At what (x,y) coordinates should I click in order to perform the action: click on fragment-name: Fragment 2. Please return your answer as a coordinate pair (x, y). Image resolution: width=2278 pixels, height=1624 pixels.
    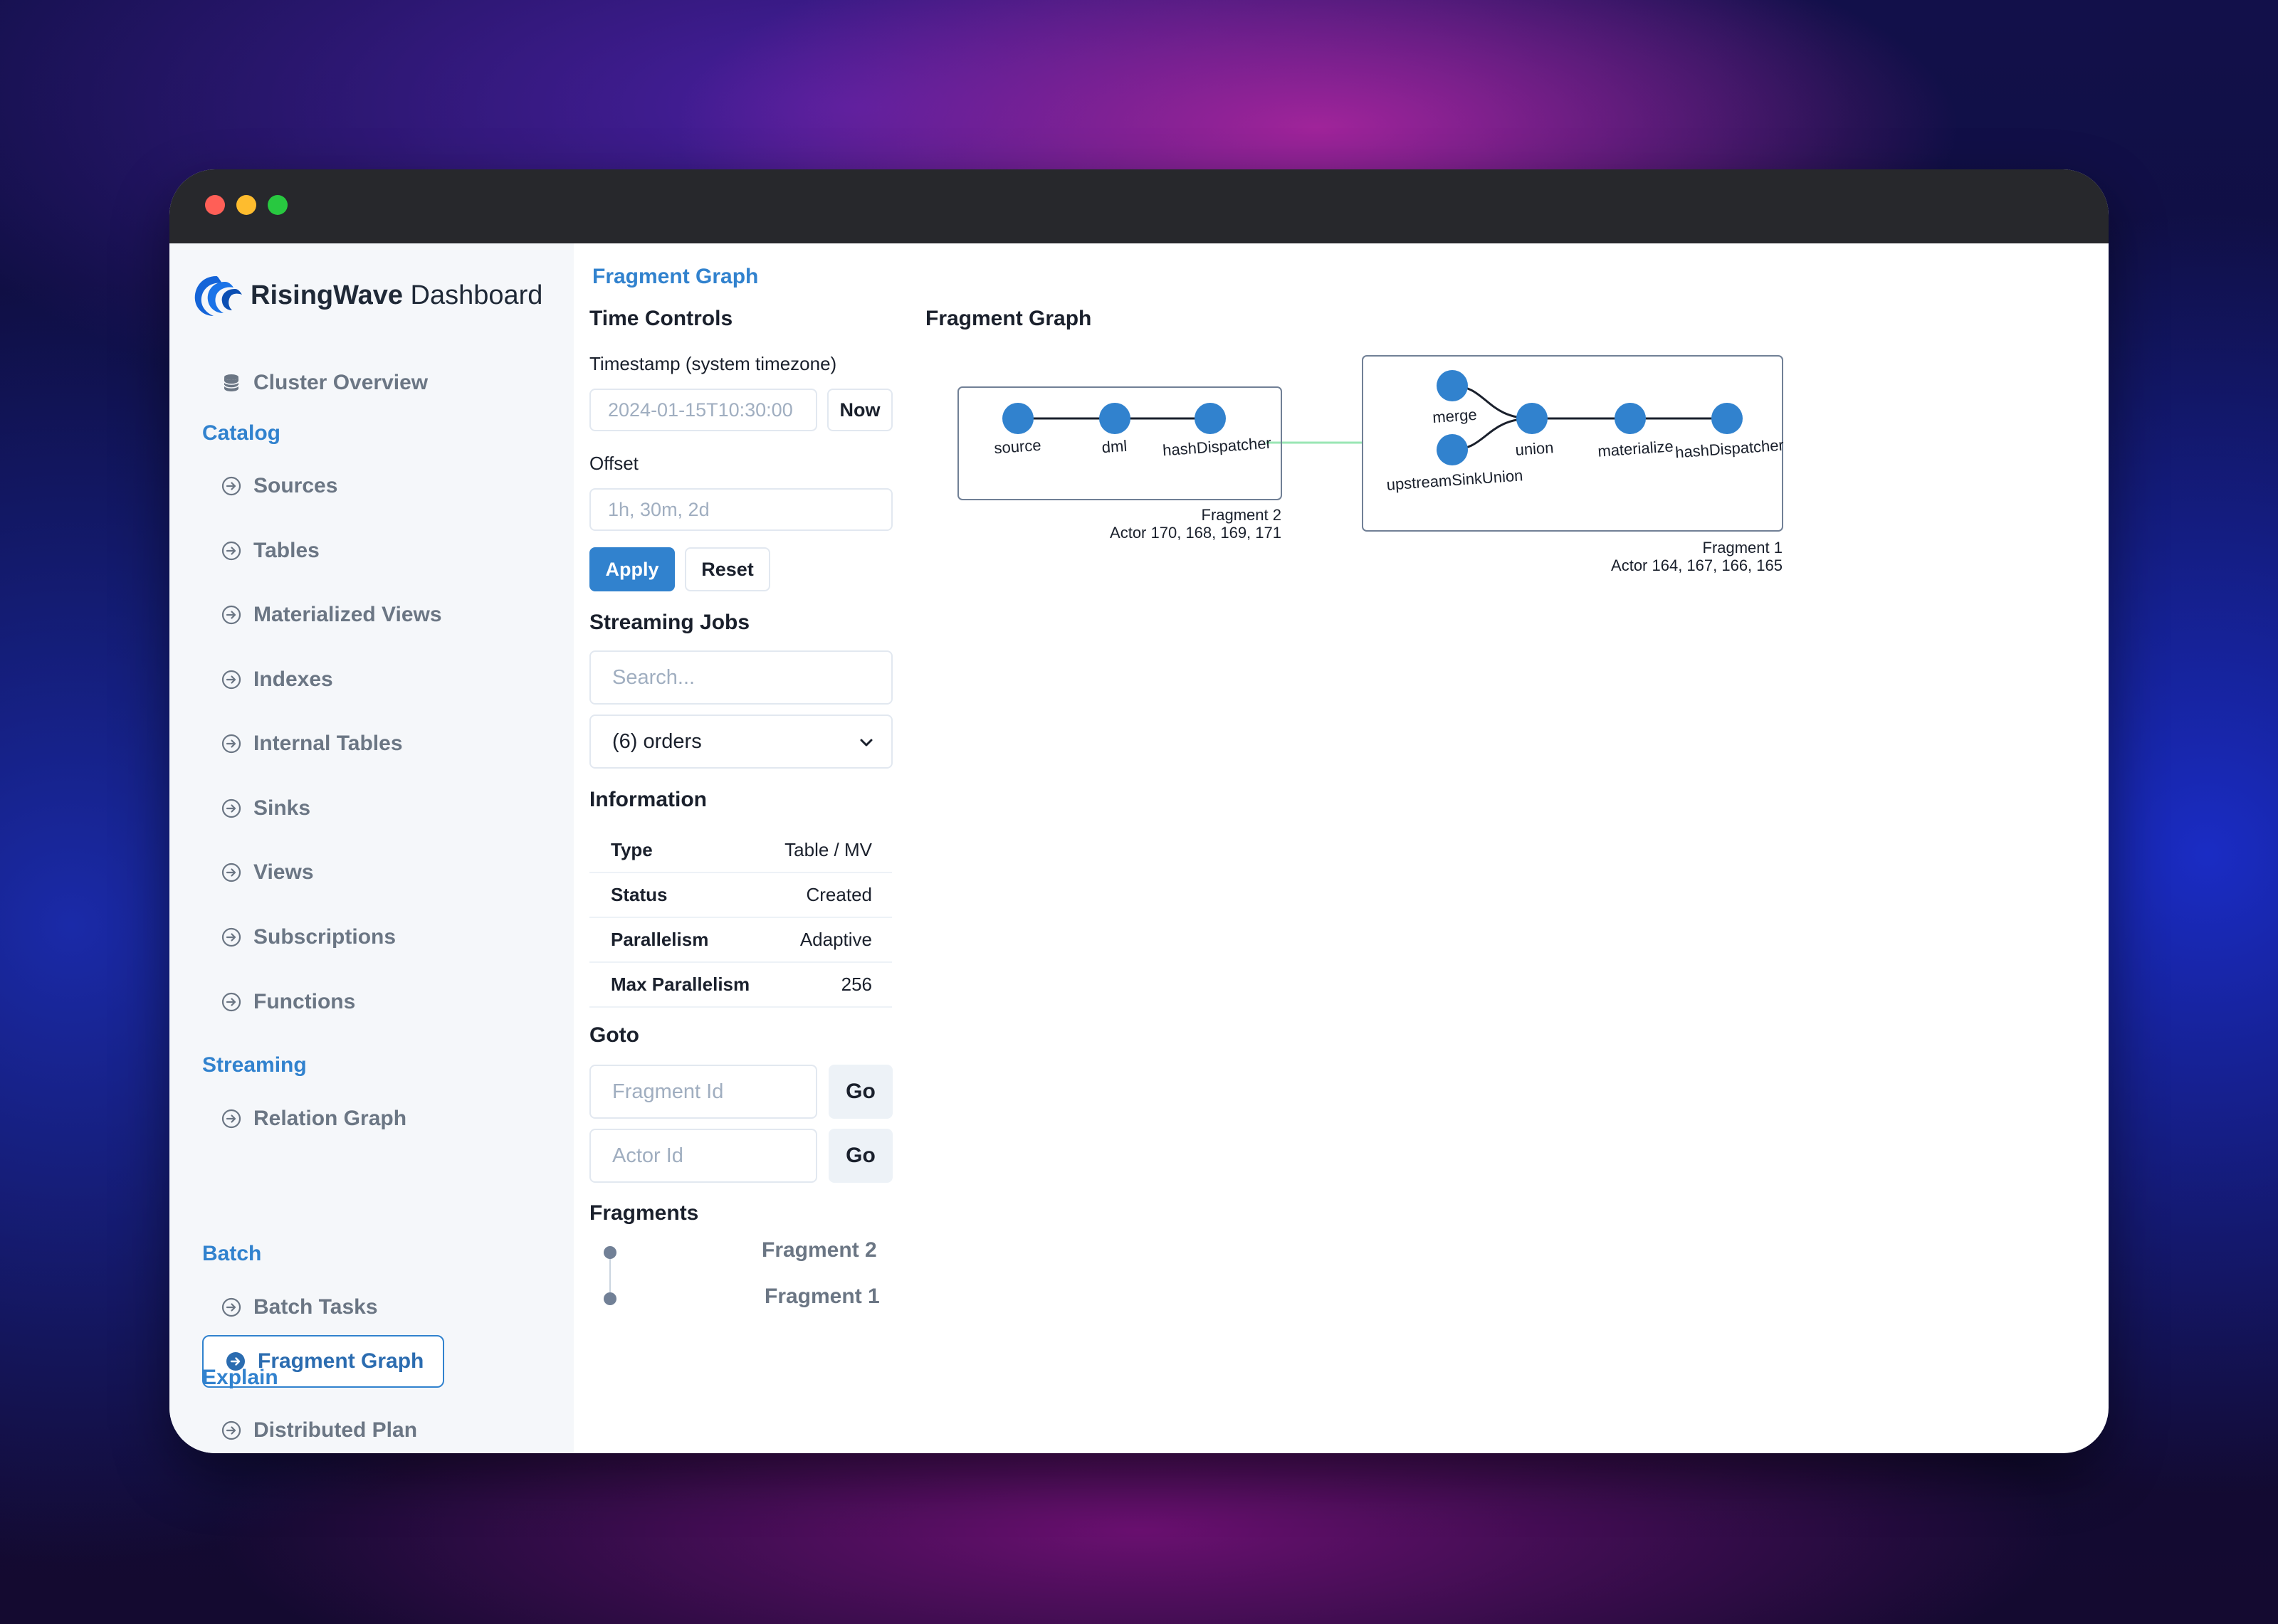
    Looking at the image, I should click on (1242, 515).